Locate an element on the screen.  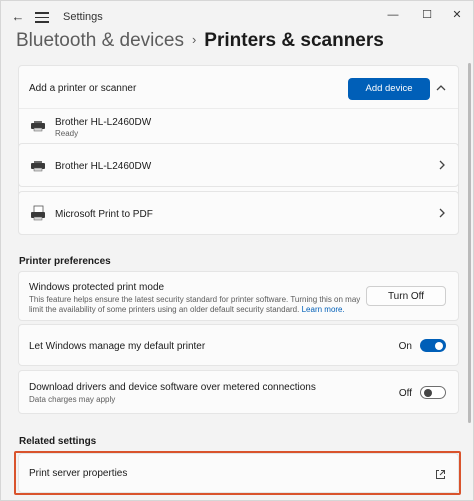
maximize-button: ☐ is located at coordinates (427, 15).